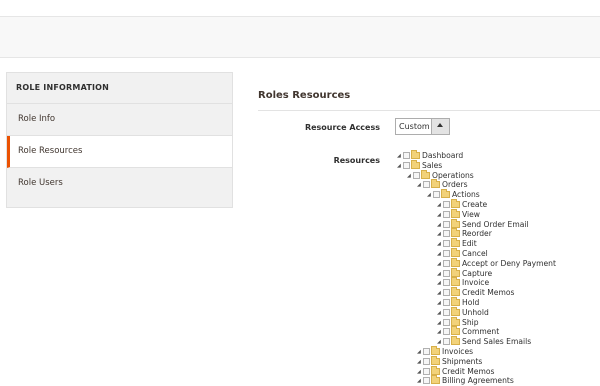 This screenshot has width=600, height=386. Describe the element at coordinates (119, 88) in the screenshot. I see `sidebar-title: ROLE INFORMATION` at that location.